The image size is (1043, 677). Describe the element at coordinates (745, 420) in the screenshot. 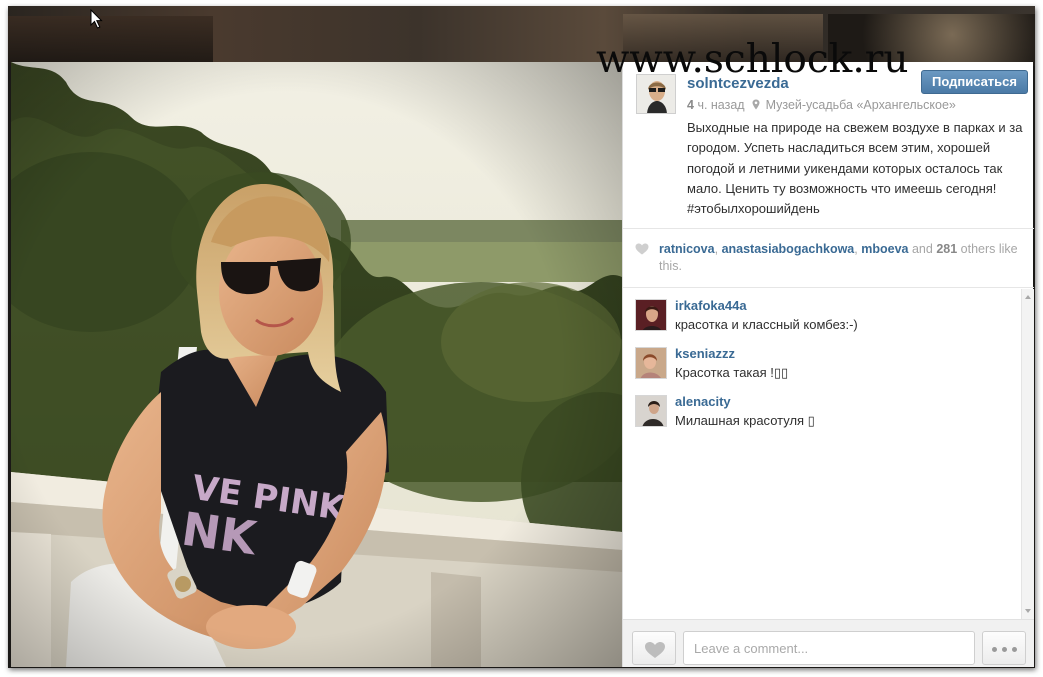

I see `comment-text: Милашная красотуля ▯` at that location.